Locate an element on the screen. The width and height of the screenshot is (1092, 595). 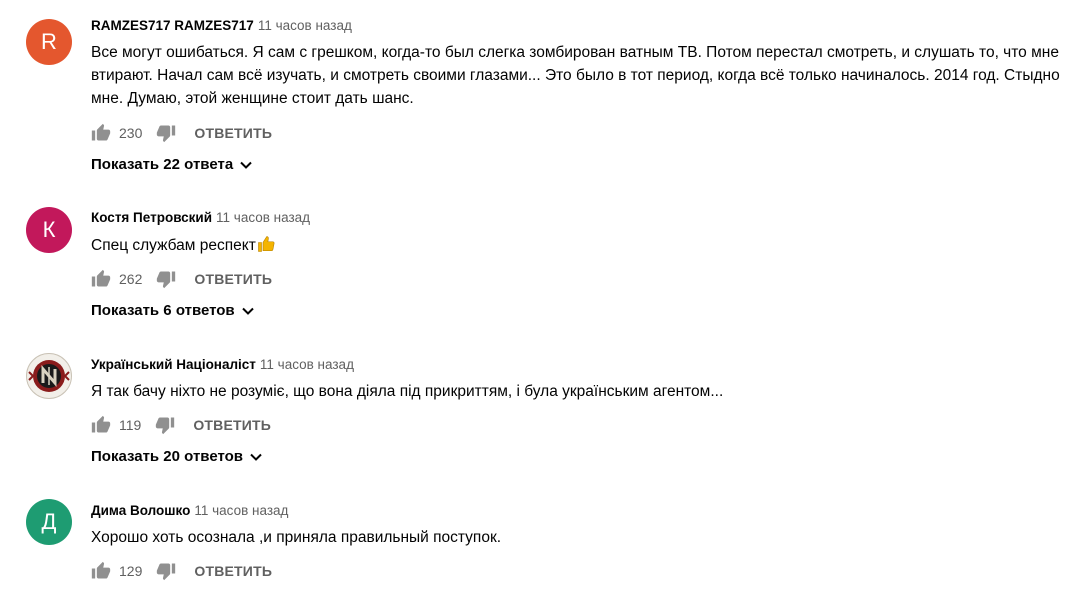
like-count: 119 is located at coordinates (130, 425).